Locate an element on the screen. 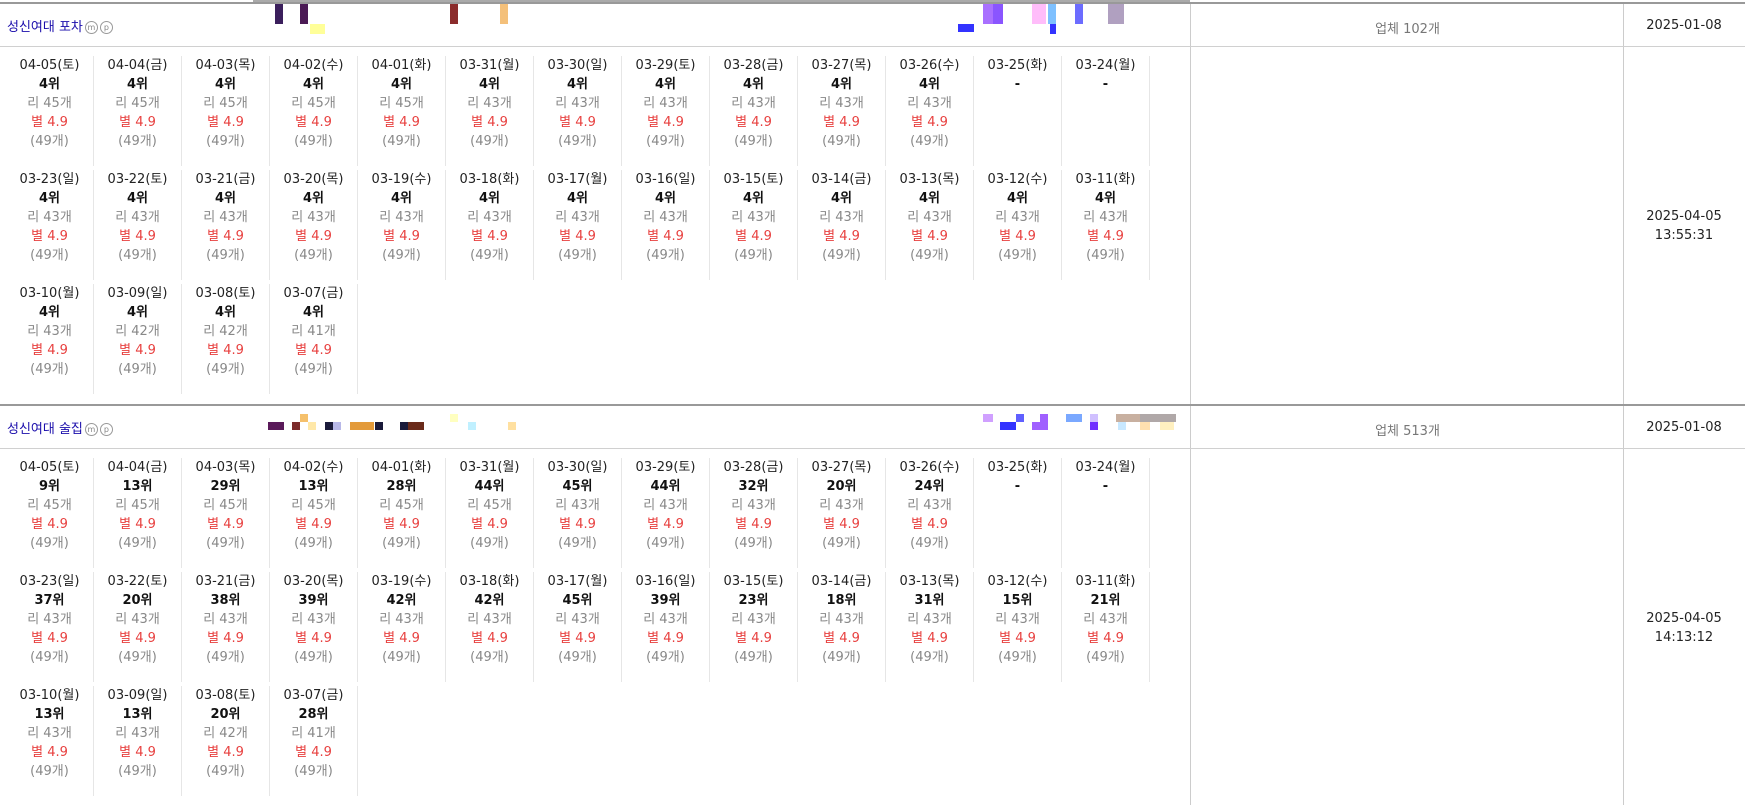 This screenshot has height=805, width=1745. daily-rank-cell: 03-07(금) 4위 리 41개 별 4.9 (49개) is located at coordinates (314, 339).